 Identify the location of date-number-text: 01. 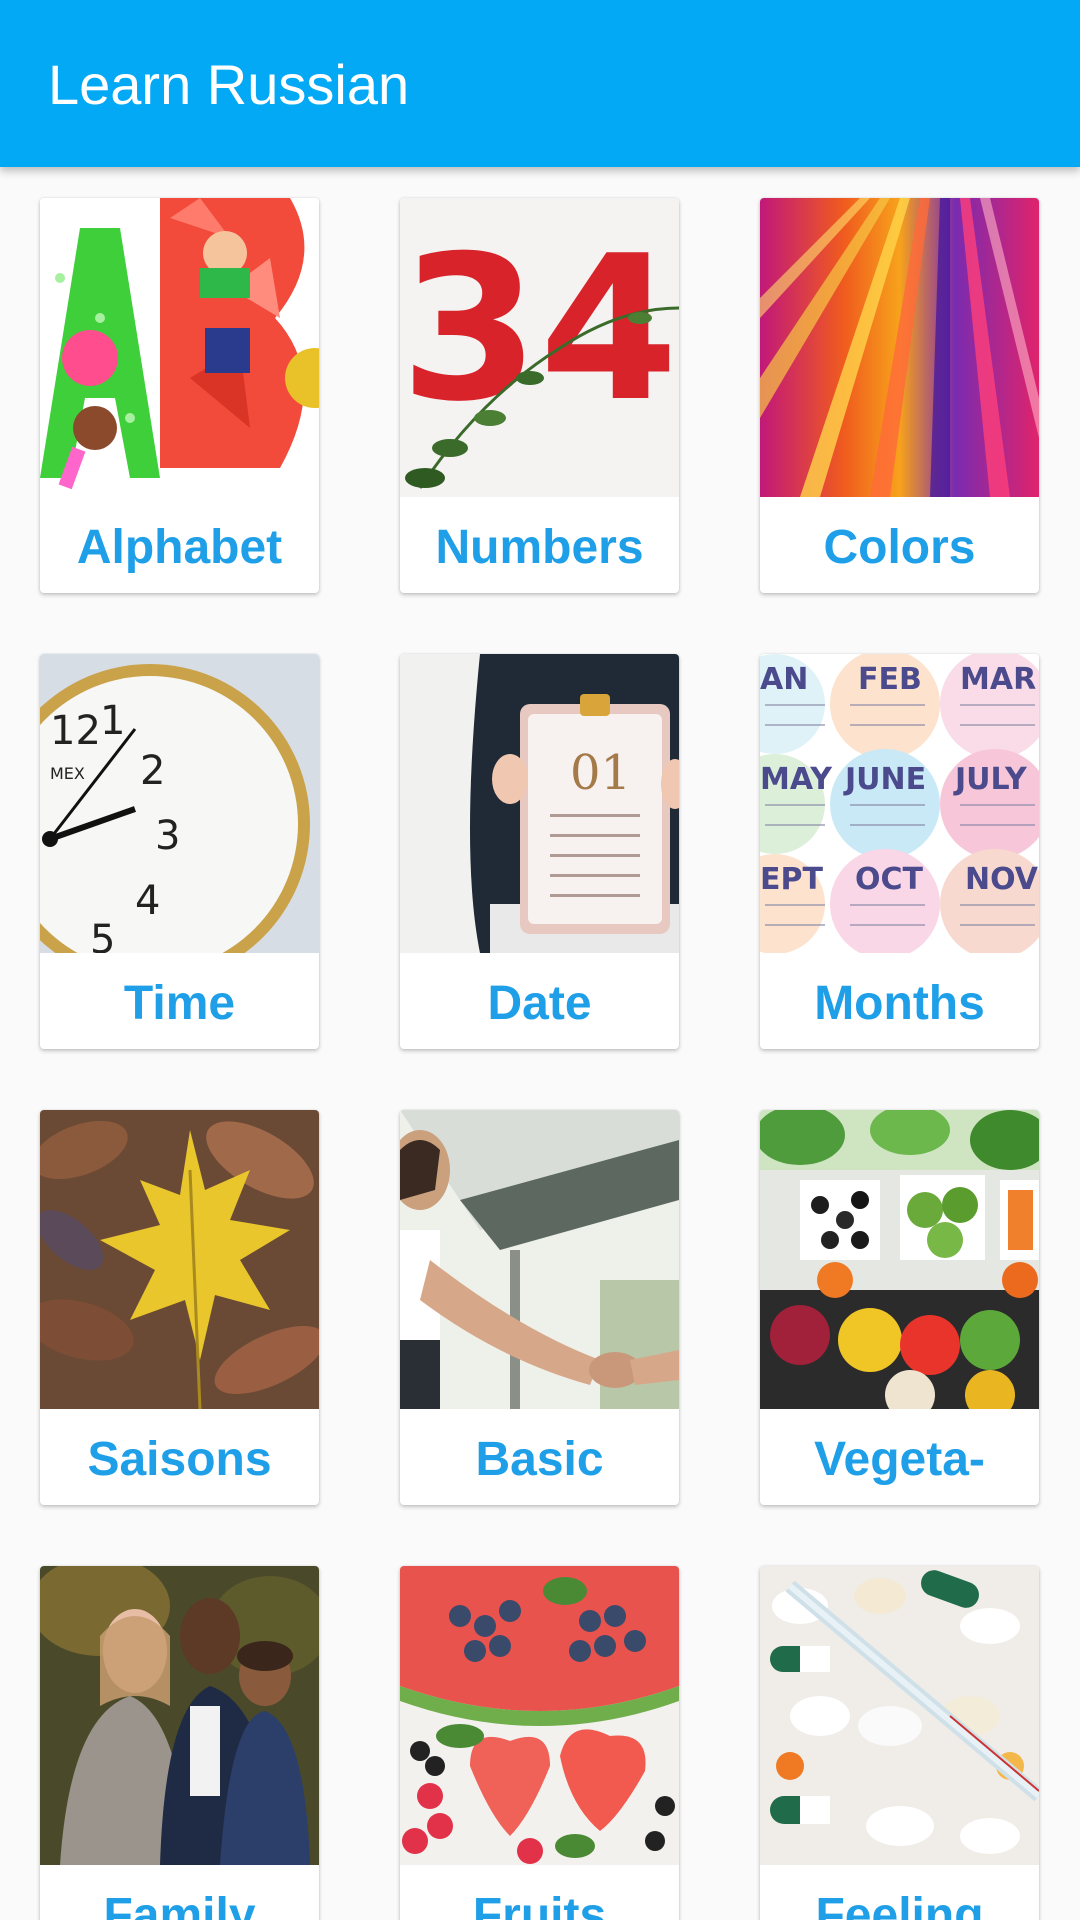
(600, 773).